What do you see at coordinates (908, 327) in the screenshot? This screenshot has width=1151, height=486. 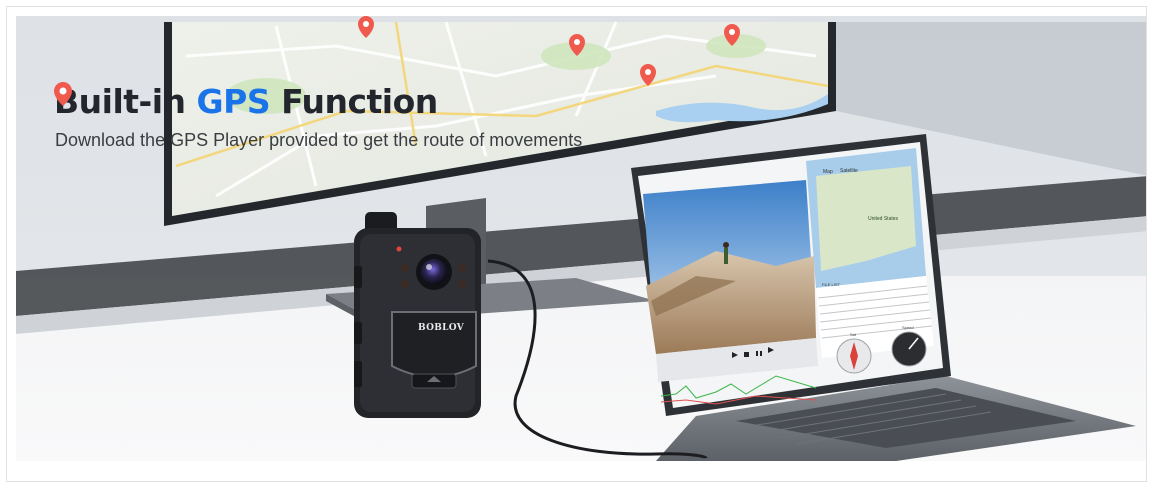 I see `speed-label: Speed` at bounding box center [908, 327].